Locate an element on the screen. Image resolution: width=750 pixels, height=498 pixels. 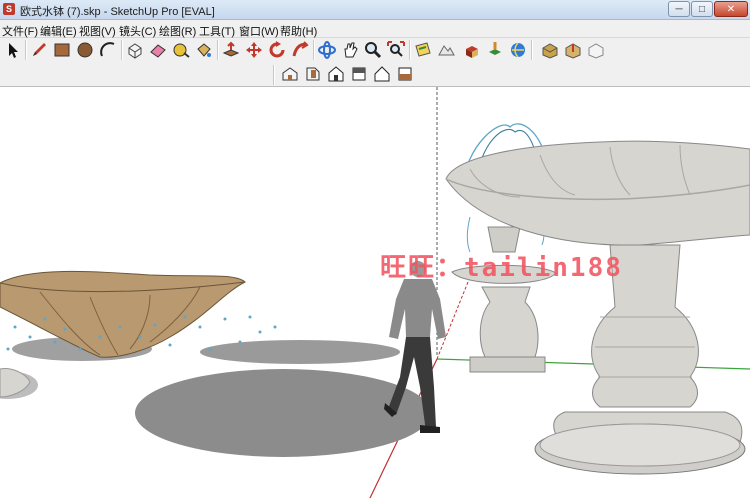
back-view-icon is located at coordinates (382, 74).